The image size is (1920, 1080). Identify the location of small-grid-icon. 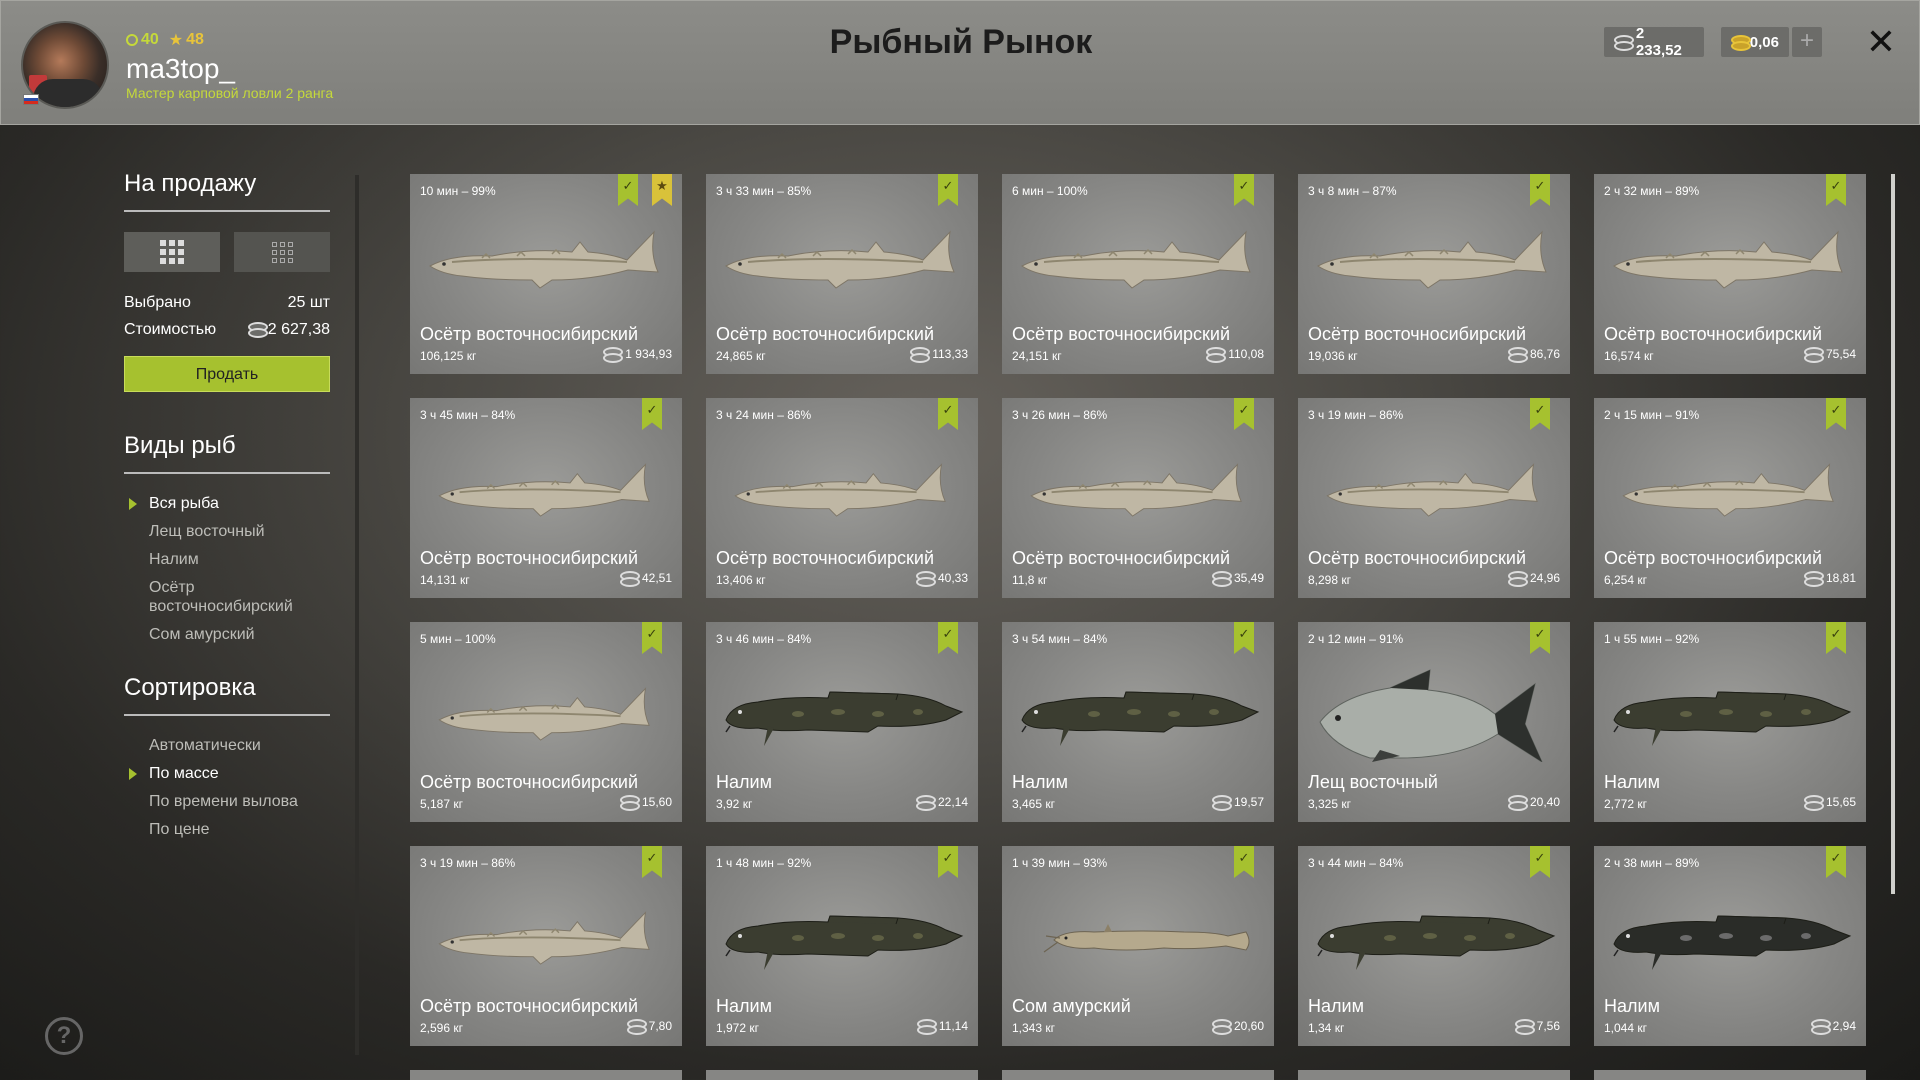
(282, 252).